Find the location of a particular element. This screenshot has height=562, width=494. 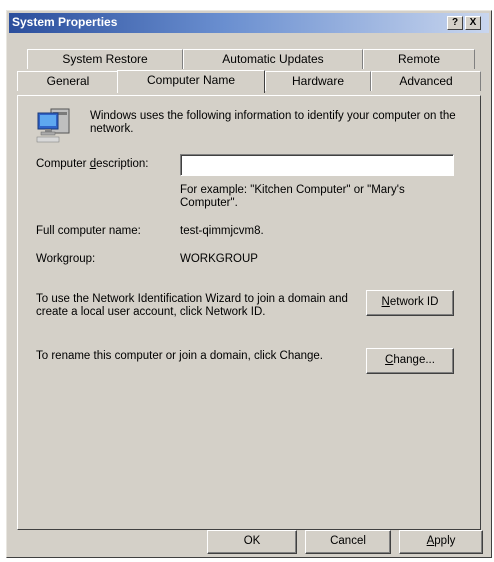

button-label: OK is located at coordinates (252, 541).